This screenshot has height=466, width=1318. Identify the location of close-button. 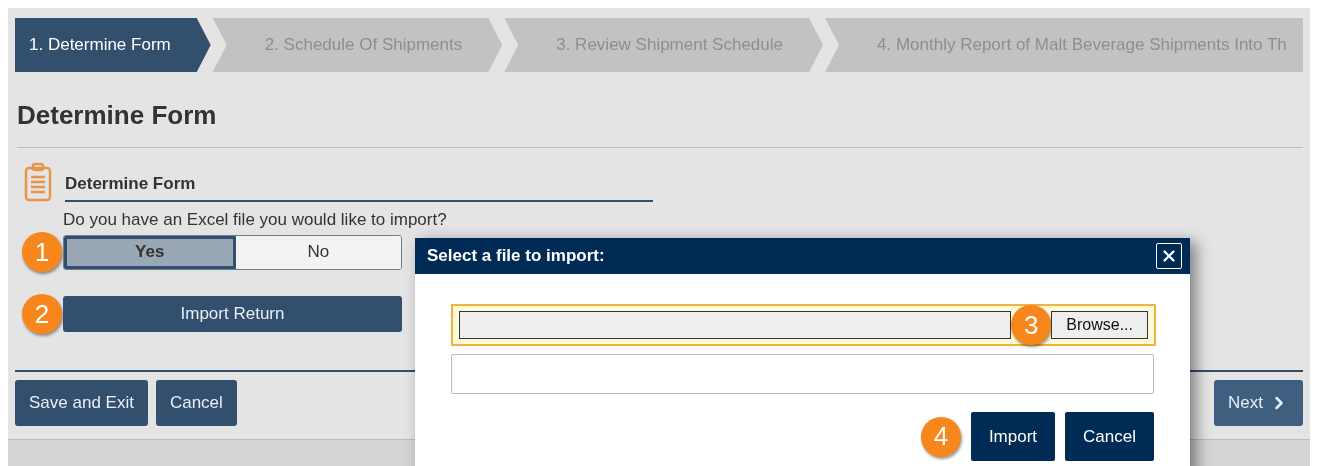
(1169, 256).